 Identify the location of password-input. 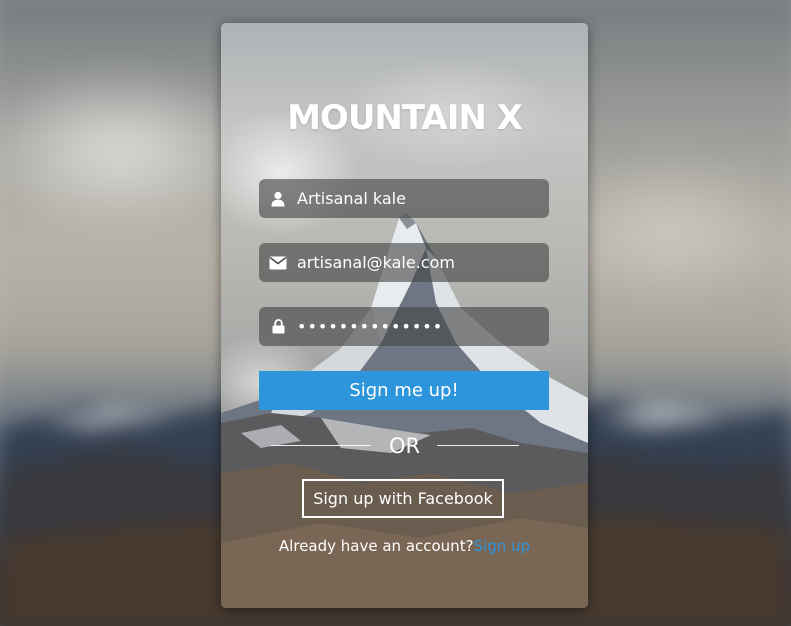
(423, 326).